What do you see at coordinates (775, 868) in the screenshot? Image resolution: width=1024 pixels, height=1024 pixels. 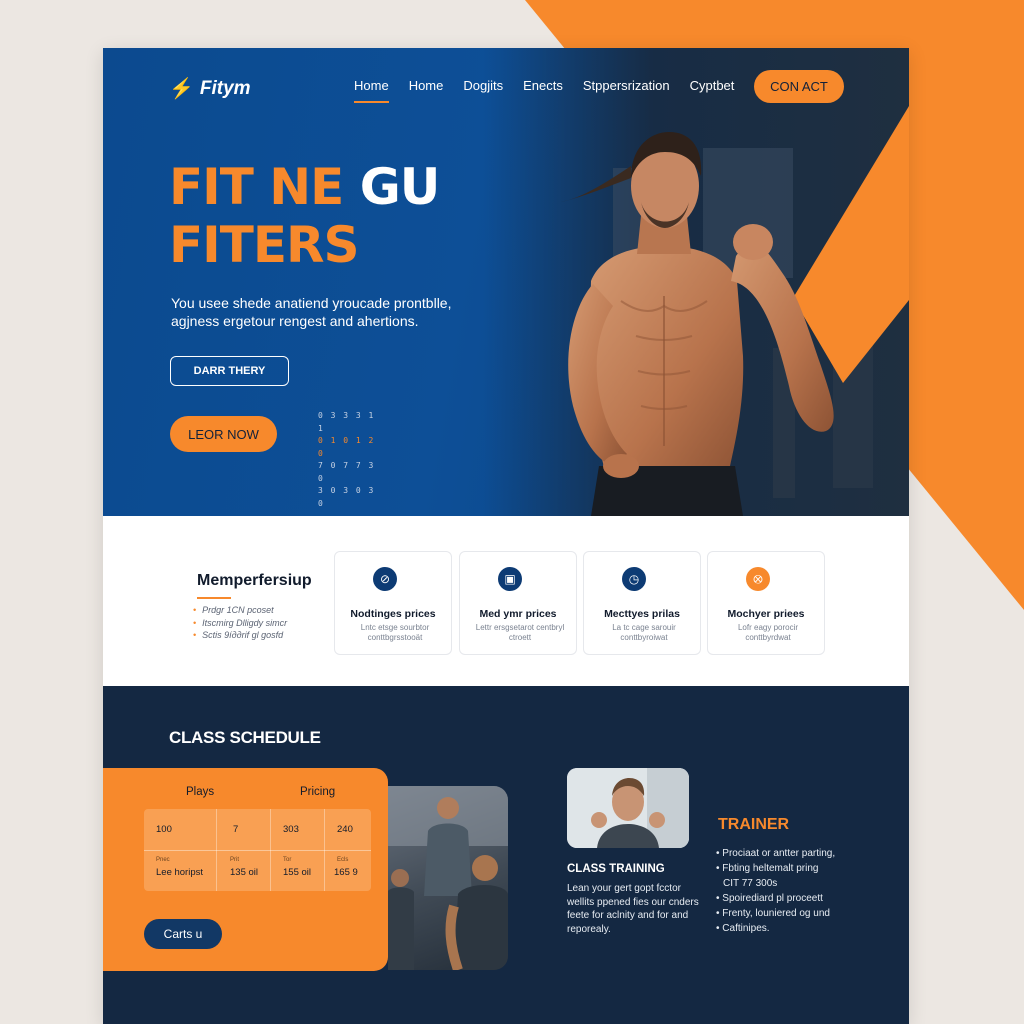 I see `trainer-list-item: Fbting heltemalt pring` at bounding box center [775, 868].